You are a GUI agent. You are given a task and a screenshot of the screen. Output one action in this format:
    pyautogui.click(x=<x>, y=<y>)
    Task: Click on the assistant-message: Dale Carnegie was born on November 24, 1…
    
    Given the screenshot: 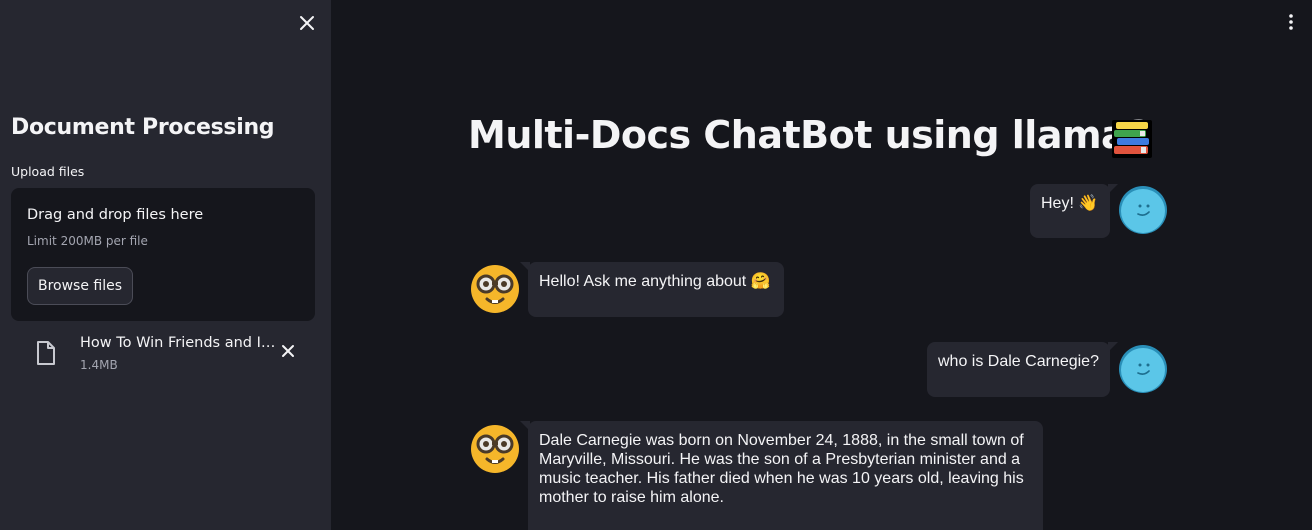 What is the action you would take?
    pyautogui.click(x=781, y=475)
    